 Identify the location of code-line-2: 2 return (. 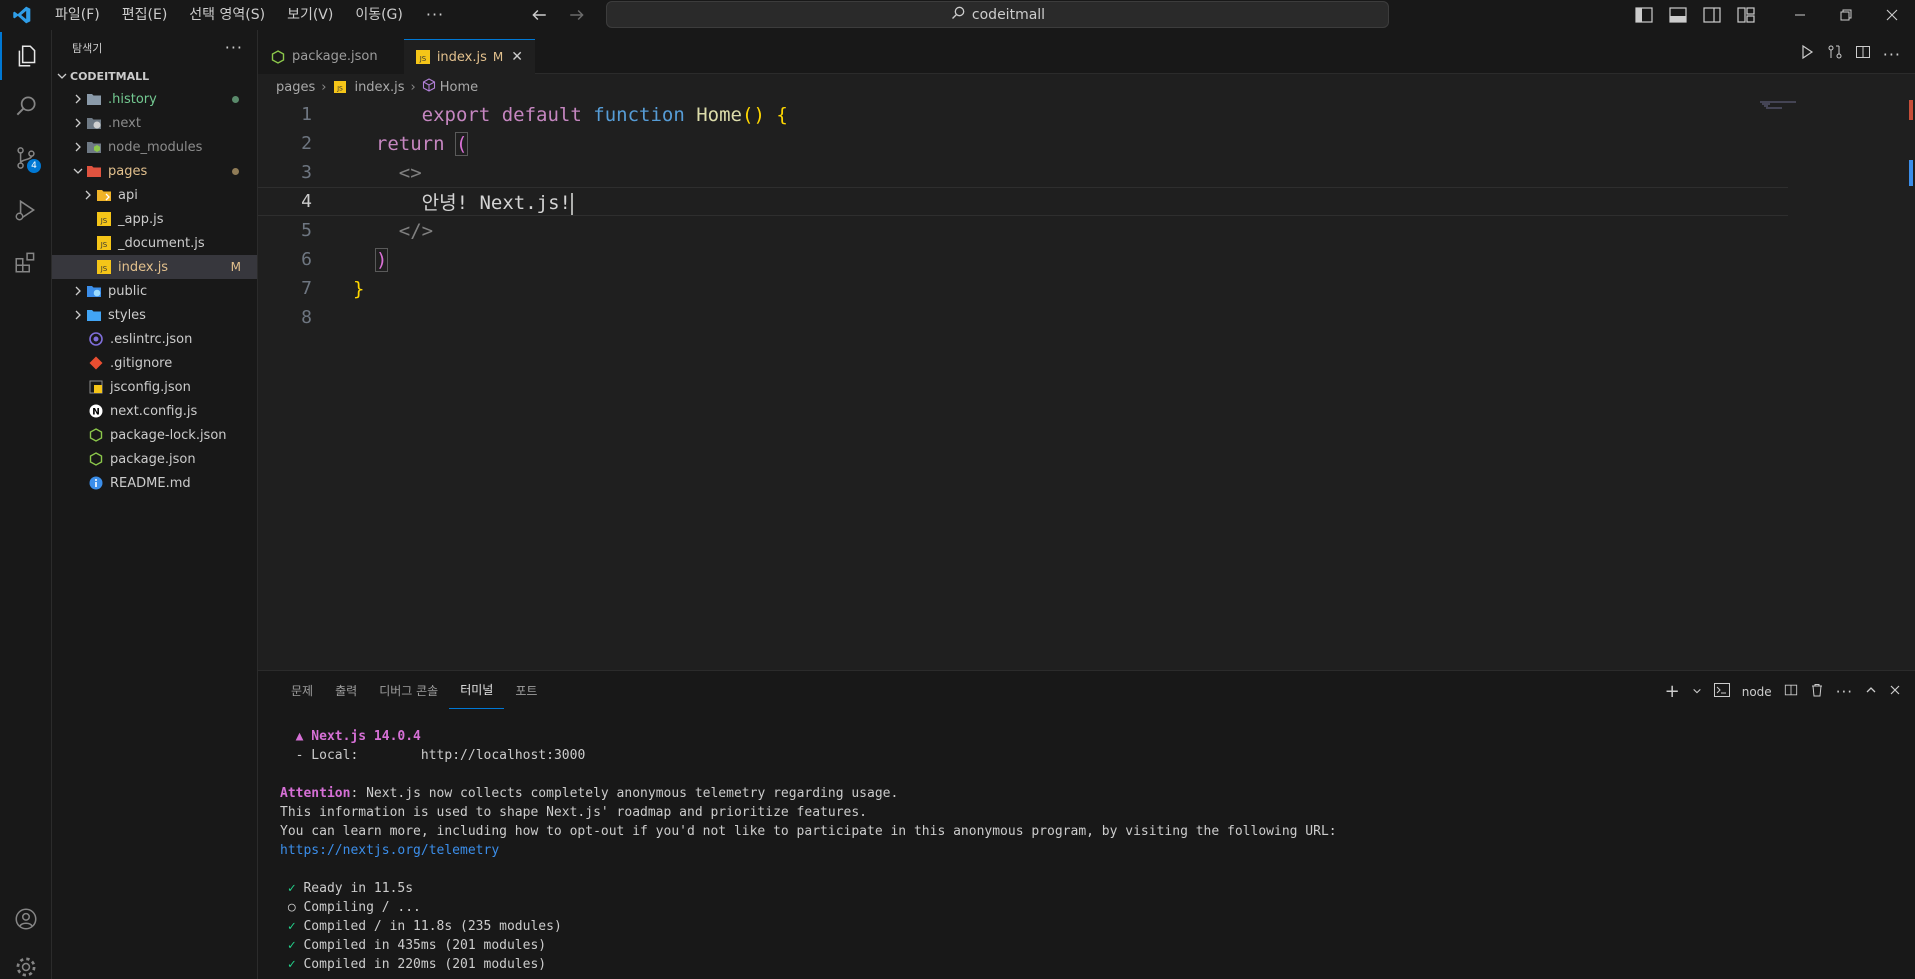
(1023, 143).